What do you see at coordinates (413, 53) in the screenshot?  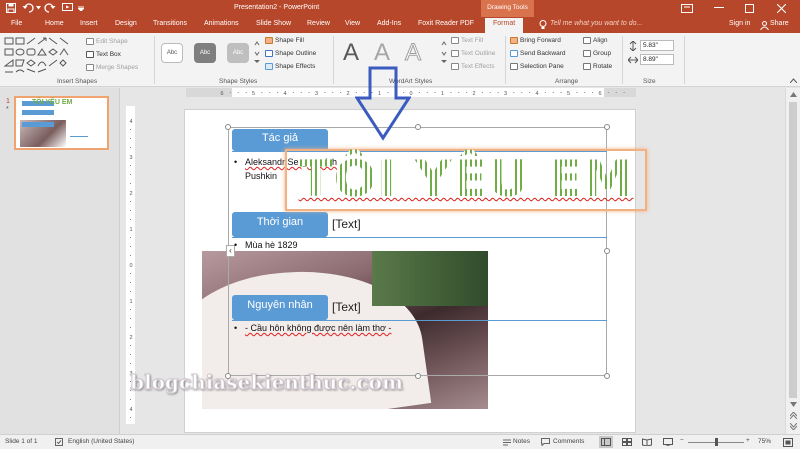 I see `wordart-style-outline: A` at bounding box center [413, 53].